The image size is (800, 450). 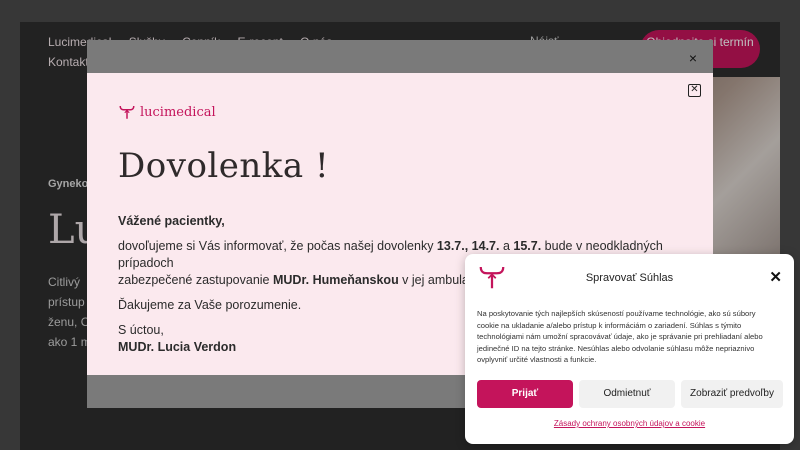 I want to click on deny-button: Odmietnuť, so click(x=627, y=394).